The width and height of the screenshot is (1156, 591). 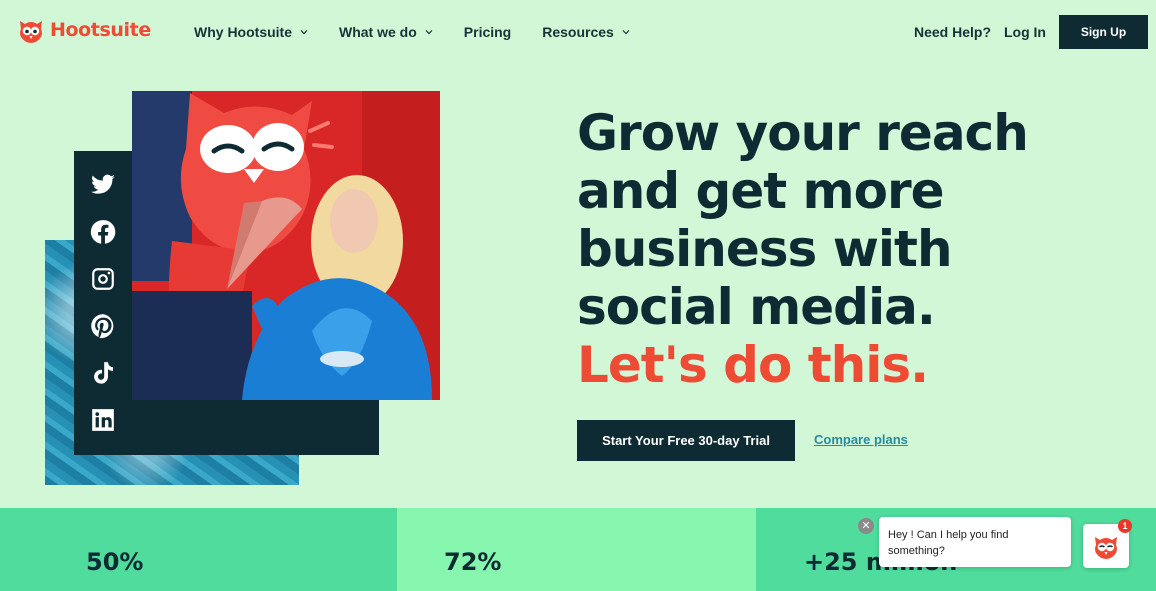 I want to click on twitter-icon, so click(x=103, y=184).